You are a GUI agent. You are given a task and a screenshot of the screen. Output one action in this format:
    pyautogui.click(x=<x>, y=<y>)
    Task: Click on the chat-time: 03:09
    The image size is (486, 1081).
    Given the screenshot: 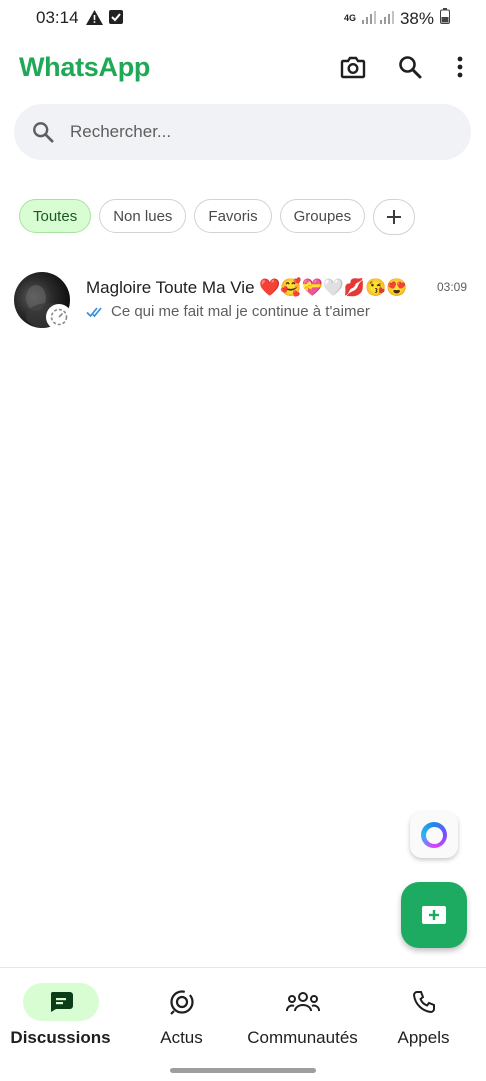 What is the action you would take?
    pyautogui.click(x=451, y=287)
    